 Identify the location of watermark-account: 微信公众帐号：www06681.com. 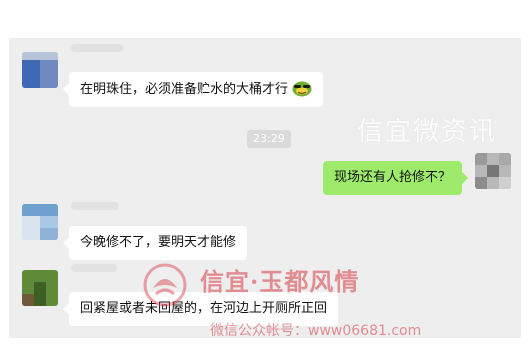
(316, 331).